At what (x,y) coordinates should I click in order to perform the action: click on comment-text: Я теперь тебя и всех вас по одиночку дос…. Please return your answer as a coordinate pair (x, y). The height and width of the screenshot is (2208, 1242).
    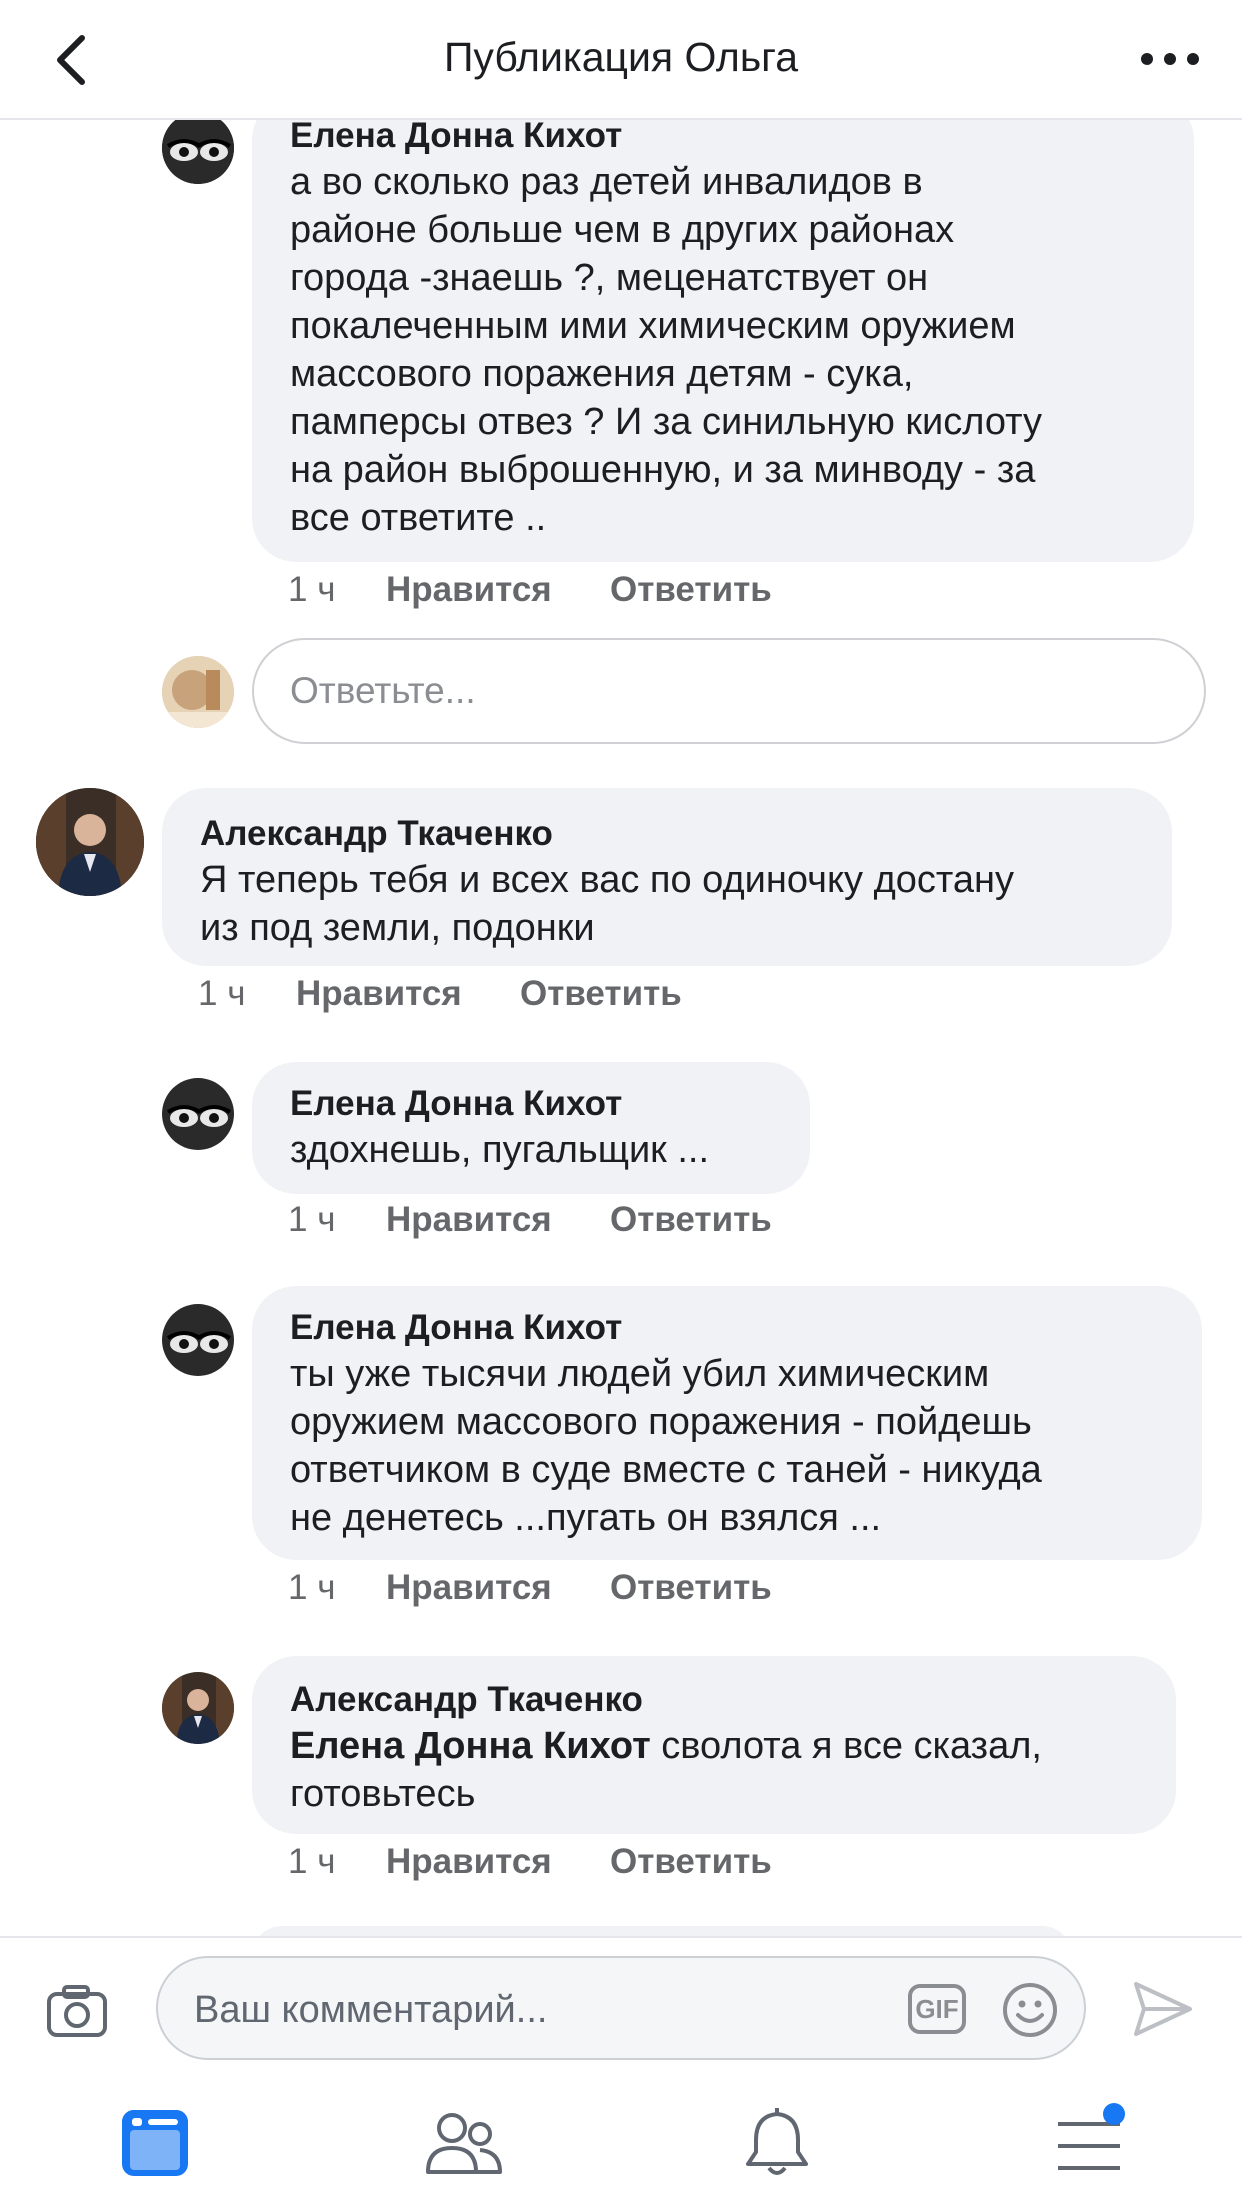
    Looking at the image, I should click on (607, 904).